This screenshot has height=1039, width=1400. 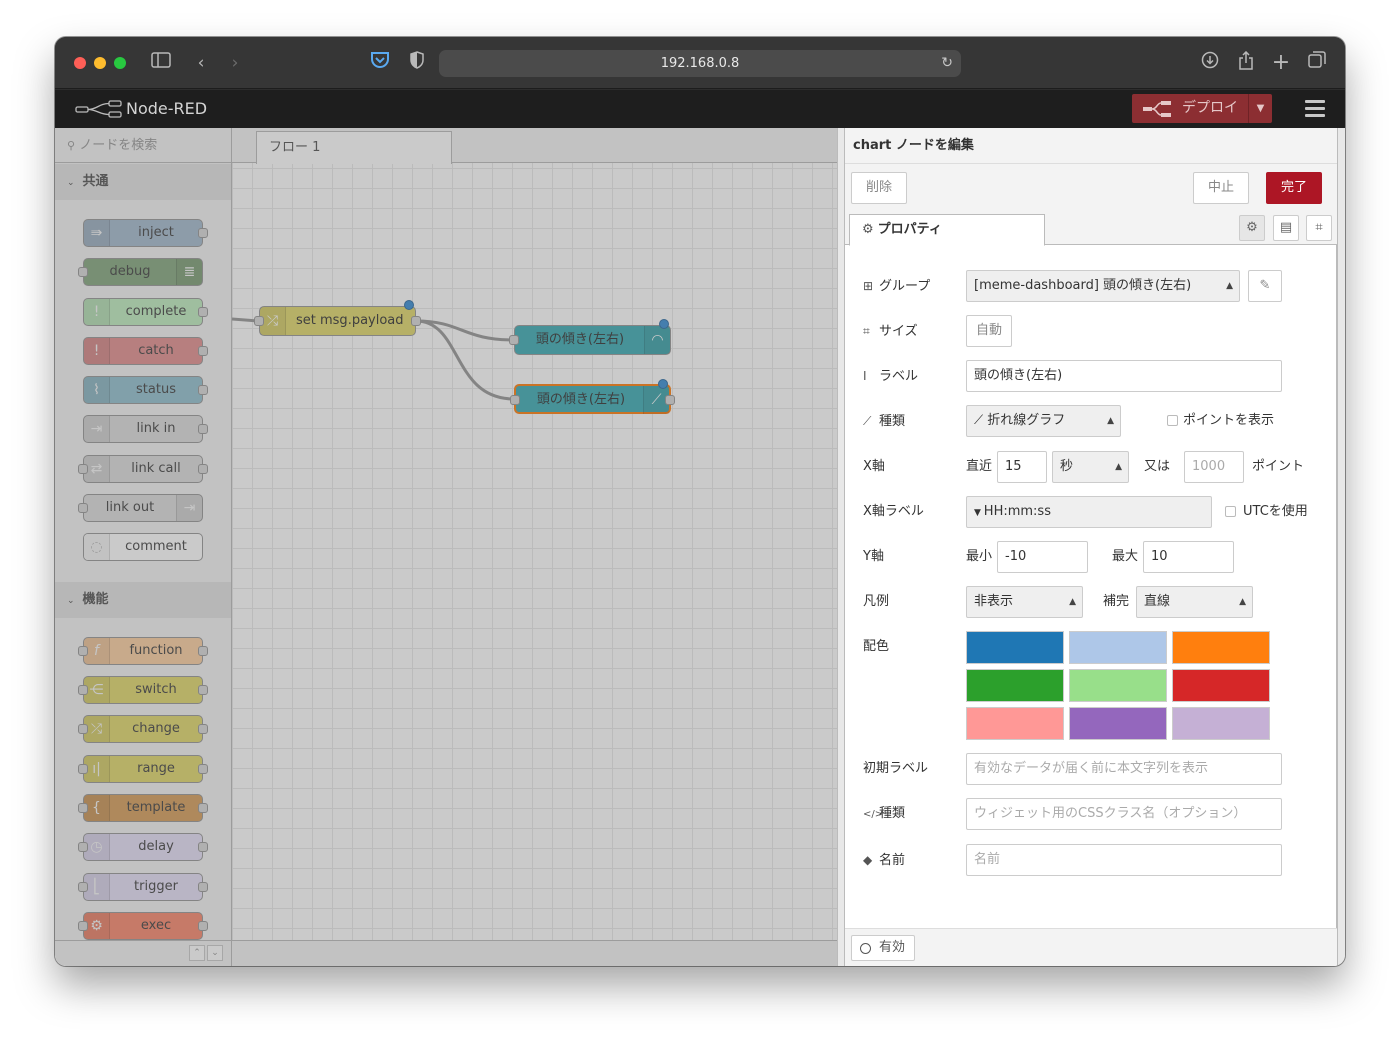 I want to click on group-label-text: グループ, so click(x=905, y=286).